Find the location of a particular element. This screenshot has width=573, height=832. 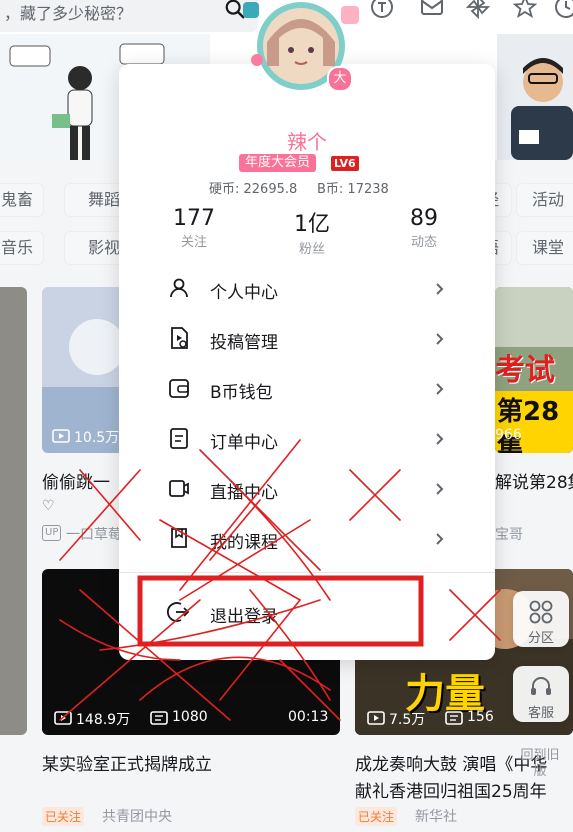

video-title: 偷偷跳一 is located at coordinates (76, 480).